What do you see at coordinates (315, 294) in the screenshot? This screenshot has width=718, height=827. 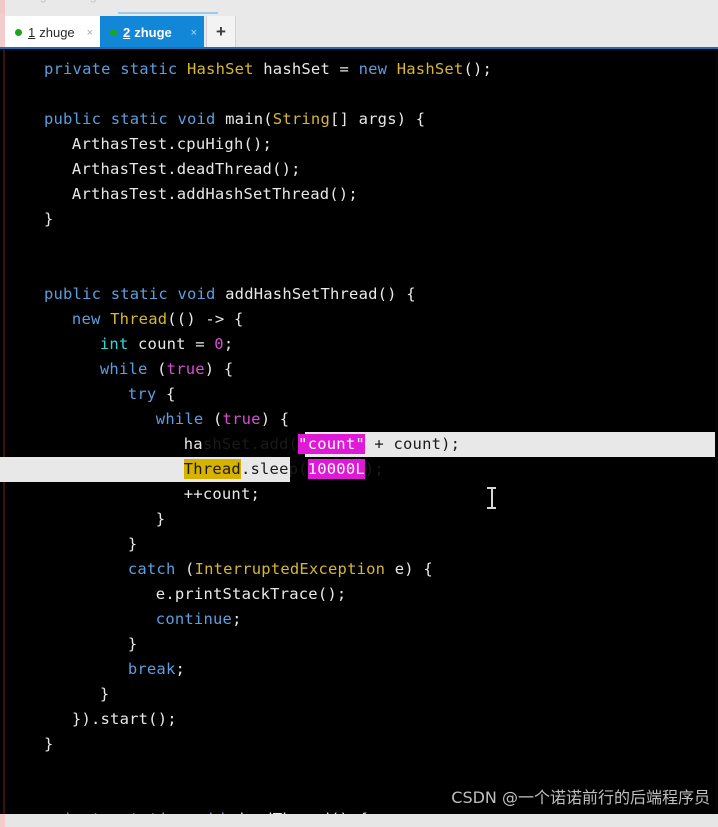 I see `code-token: addHashSetThread() {` at bounding box center [315, 294].